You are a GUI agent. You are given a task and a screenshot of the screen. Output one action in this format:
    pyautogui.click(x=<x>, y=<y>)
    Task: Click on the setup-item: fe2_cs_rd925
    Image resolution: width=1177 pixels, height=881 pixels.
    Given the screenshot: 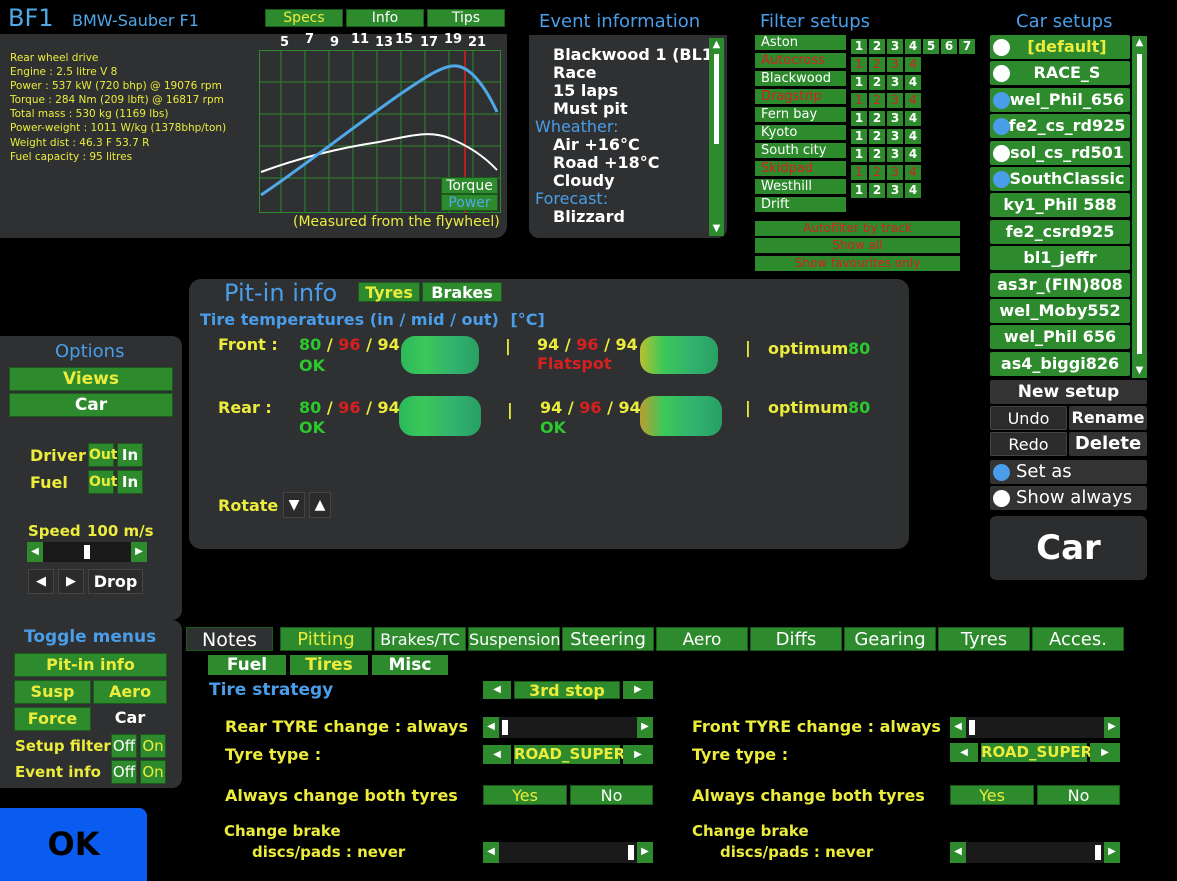 What is the action you would take?
    pyautogui.click(x=1060, y=126)
    